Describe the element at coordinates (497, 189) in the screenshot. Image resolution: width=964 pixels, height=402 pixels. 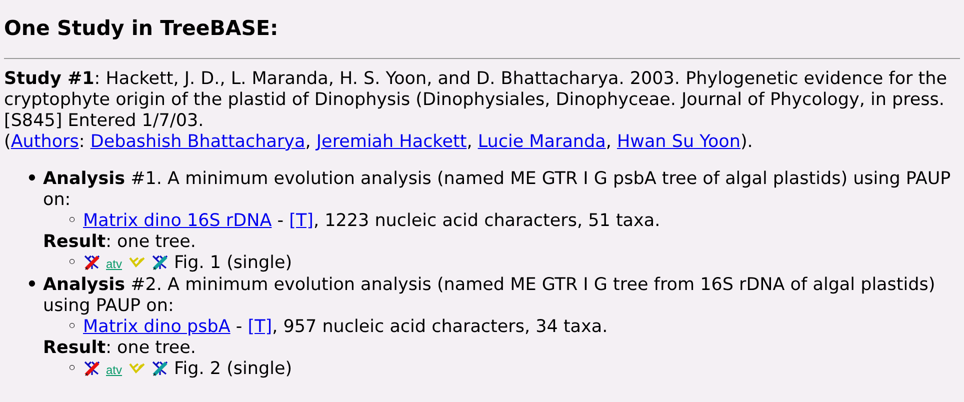
I see `analysis-description: Analysis #1. A minimum evolution analysis (named ME GTR I G psbA tree of algal plastids) using PAUP on:` at that location.